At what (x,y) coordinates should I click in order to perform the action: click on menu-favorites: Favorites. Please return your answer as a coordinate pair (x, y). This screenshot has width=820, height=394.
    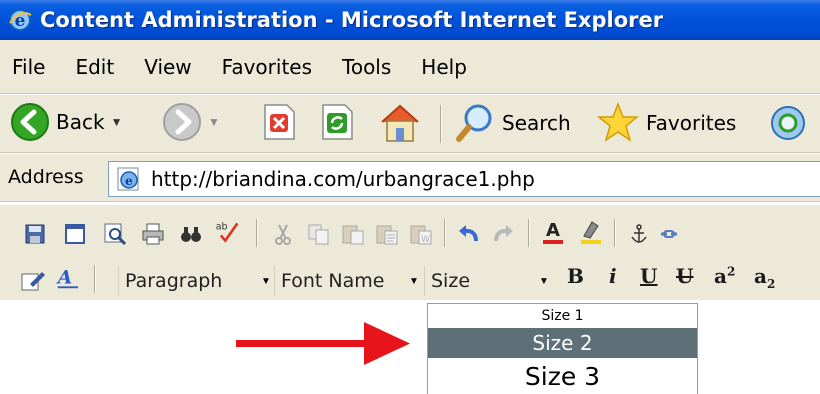
    Looking at the image, I should click on (267, 67).